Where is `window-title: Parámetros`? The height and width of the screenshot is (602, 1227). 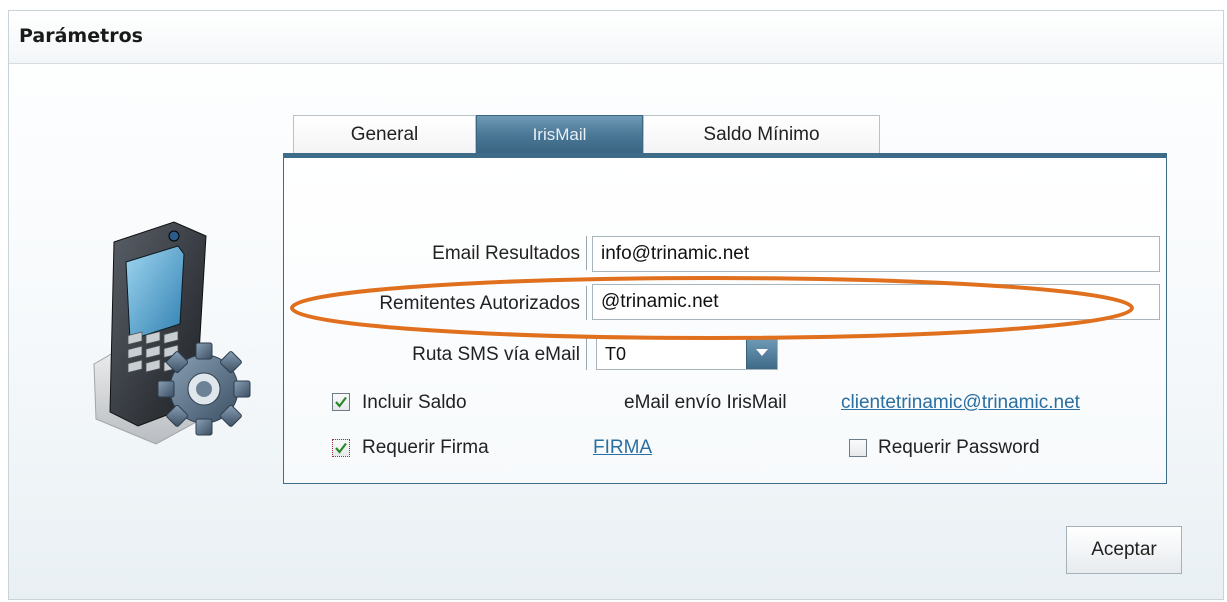
window-title: Parámetros is located at coordinates (81, 36).